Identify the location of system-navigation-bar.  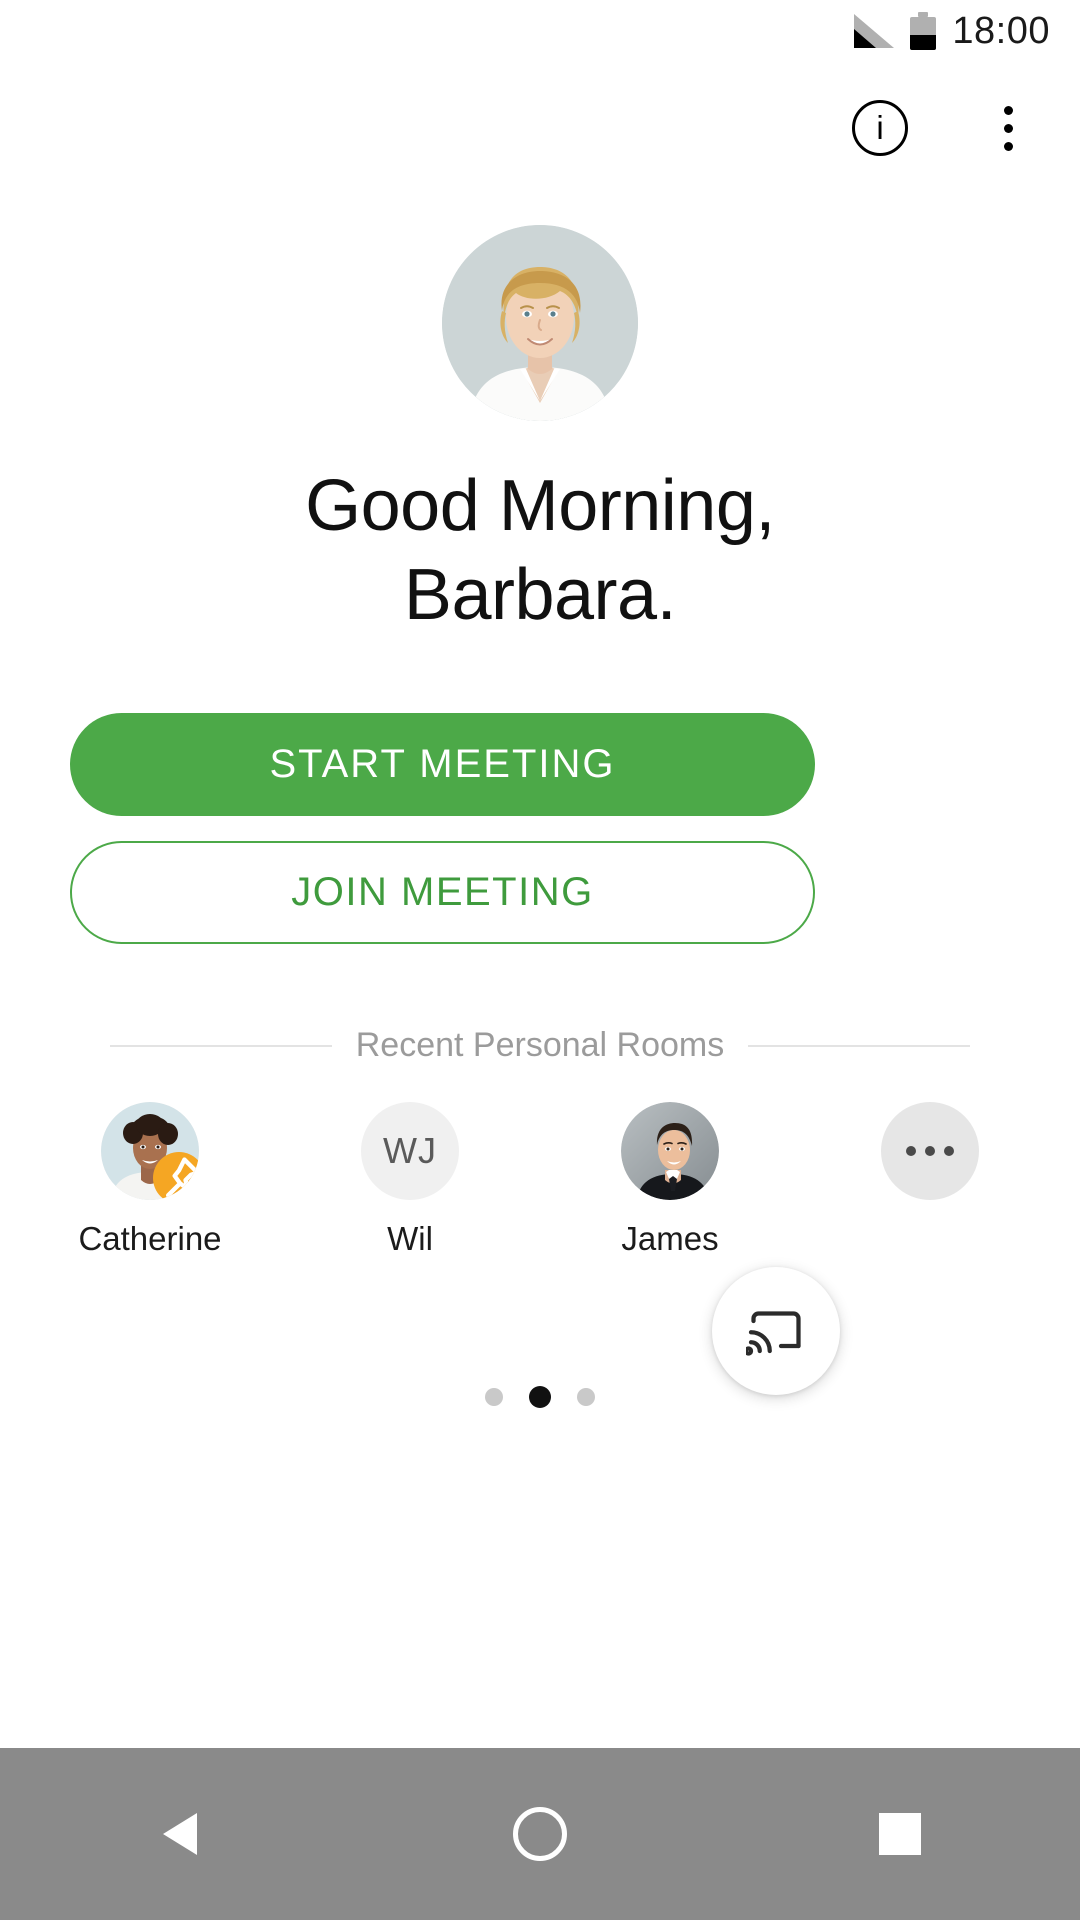
(540, 1834).